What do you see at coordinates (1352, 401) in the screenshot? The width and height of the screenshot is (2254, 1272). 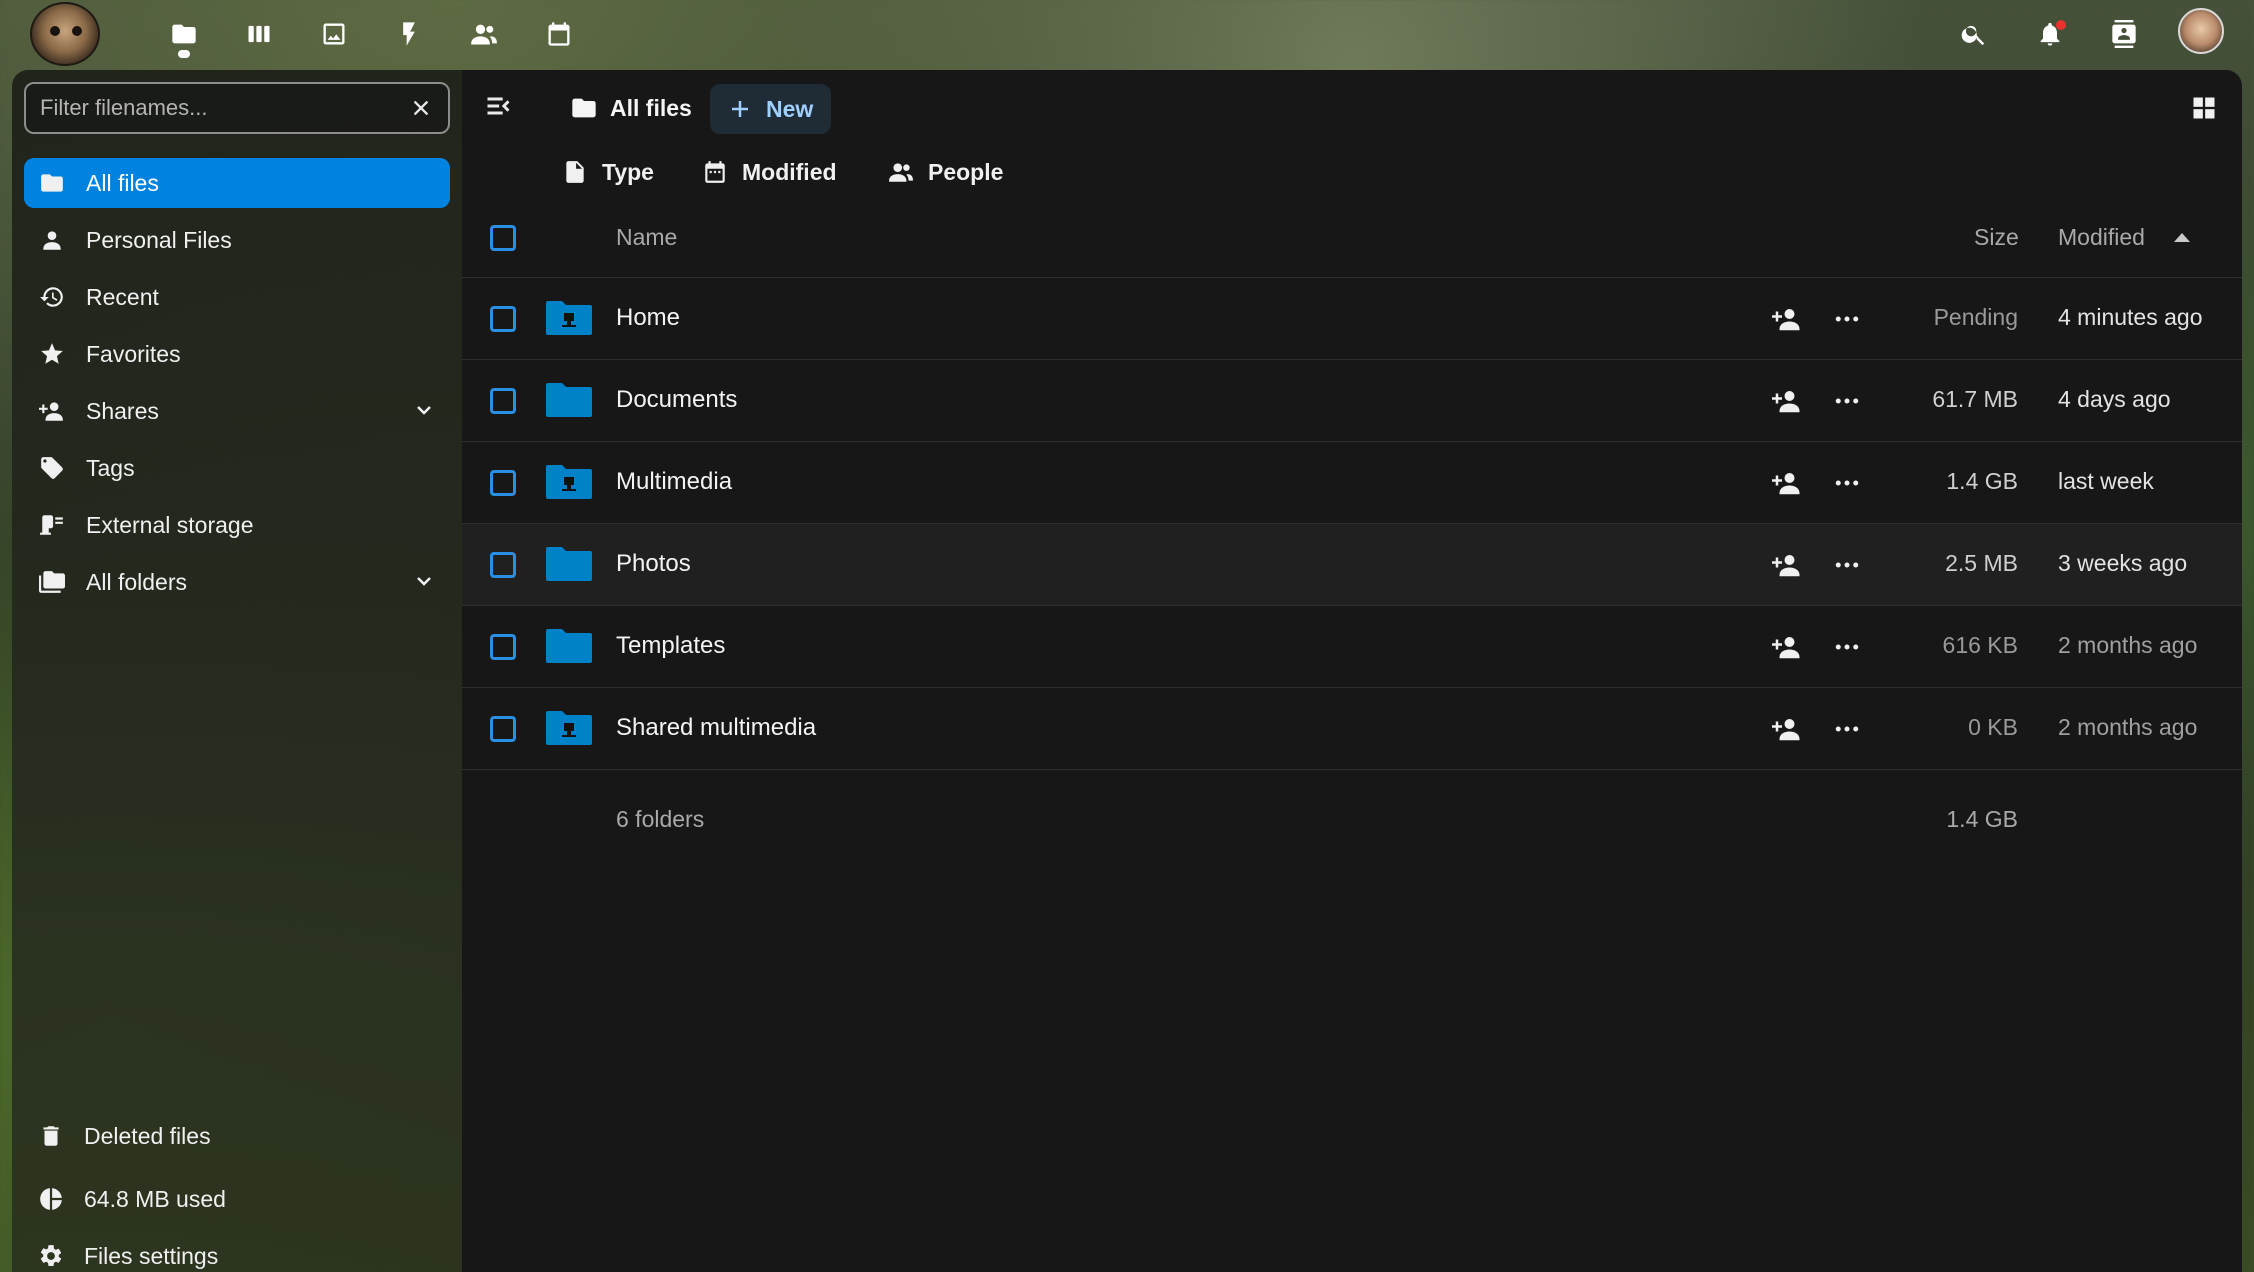 I see `table-row: Documents 61.7 MB 4 days ago` at bounding box center [1352, 401].